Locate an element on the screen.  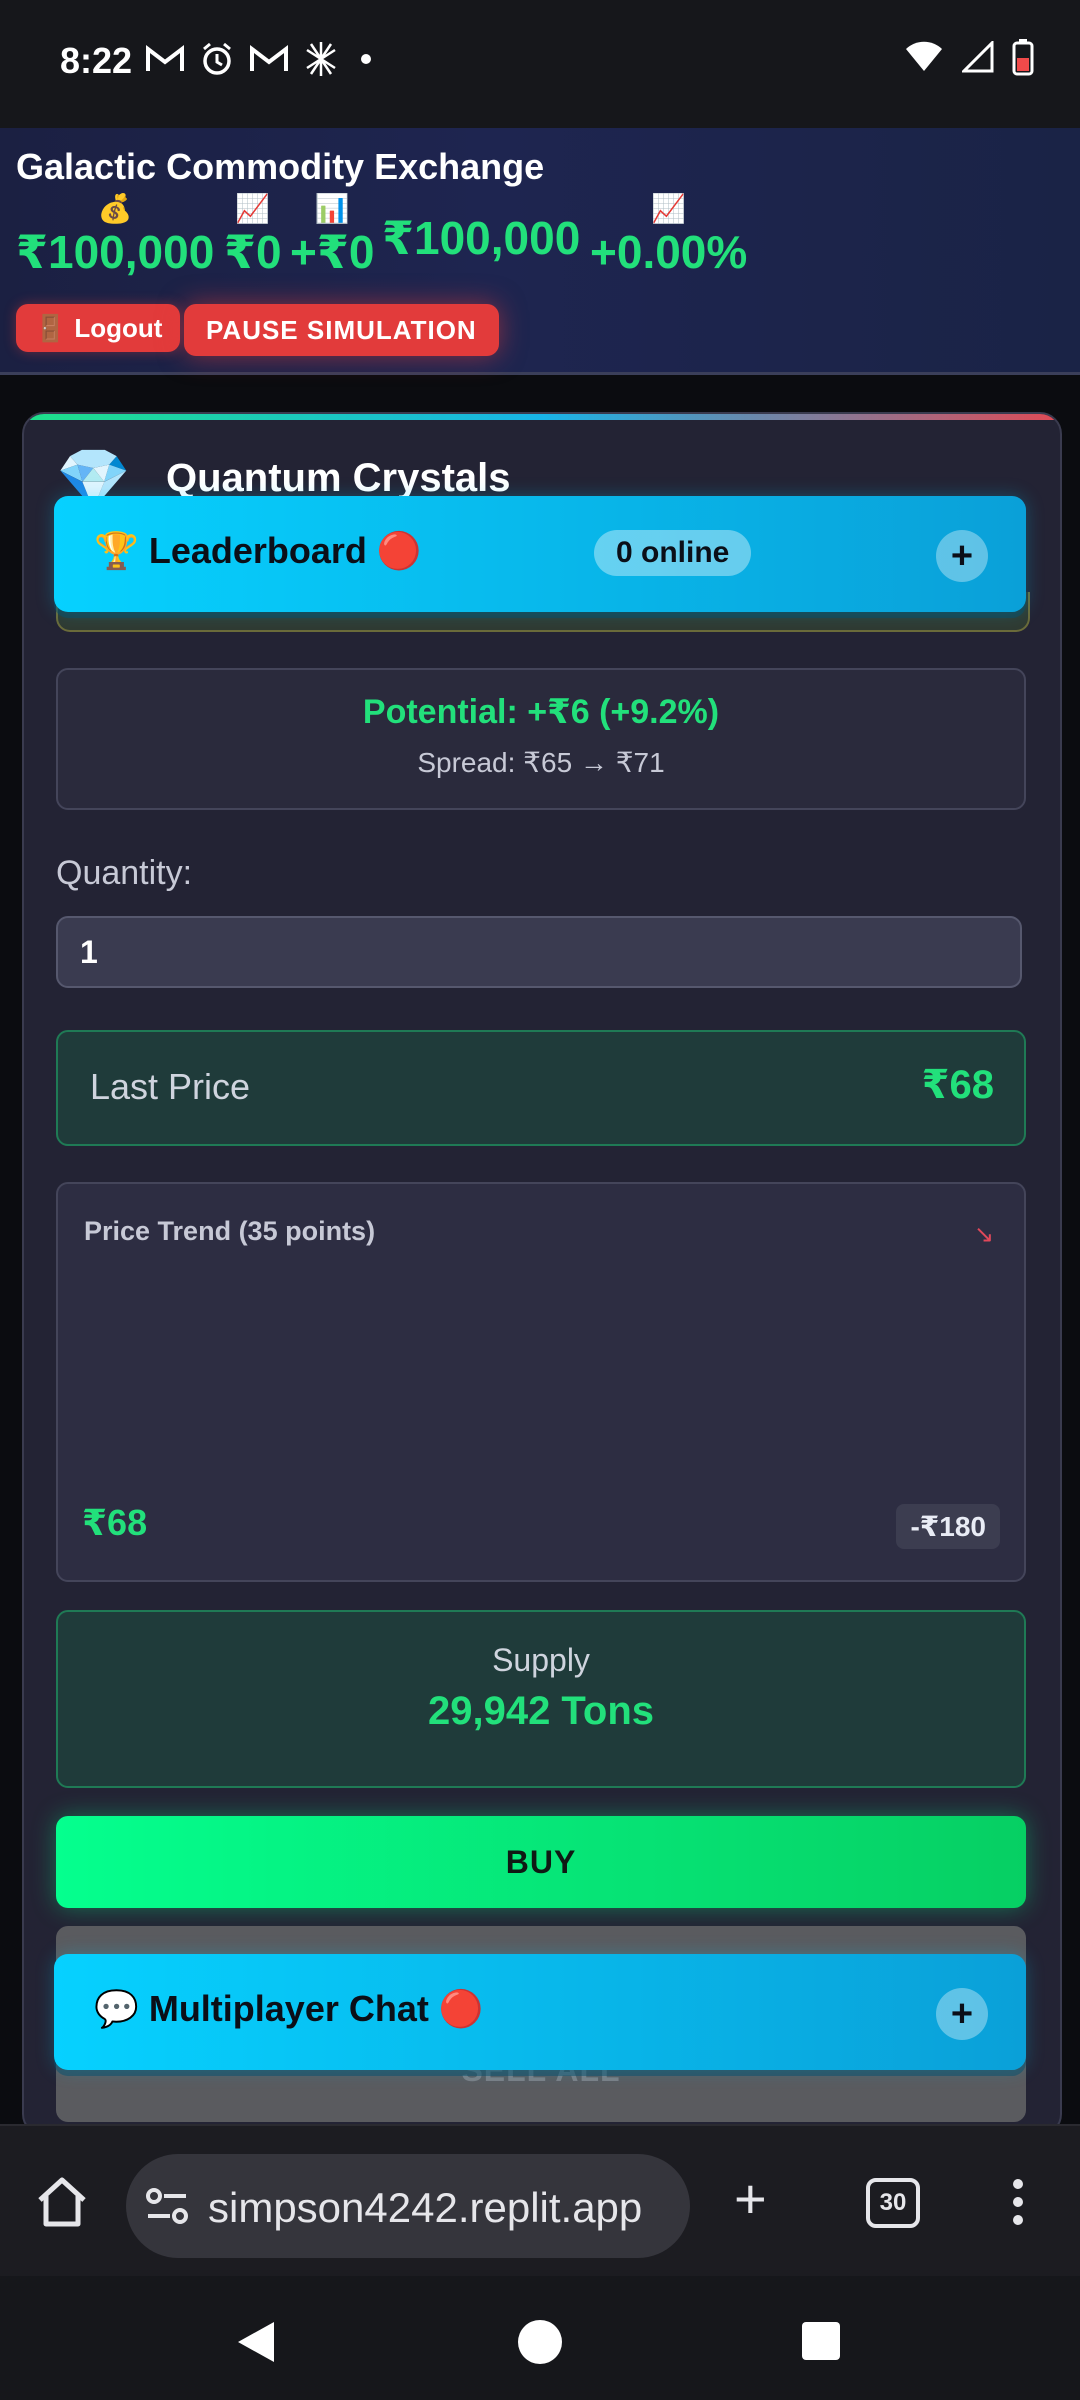
leaderboard-title: 🏆 Leaderboard 🔴 is located at coordinates (258, 550).